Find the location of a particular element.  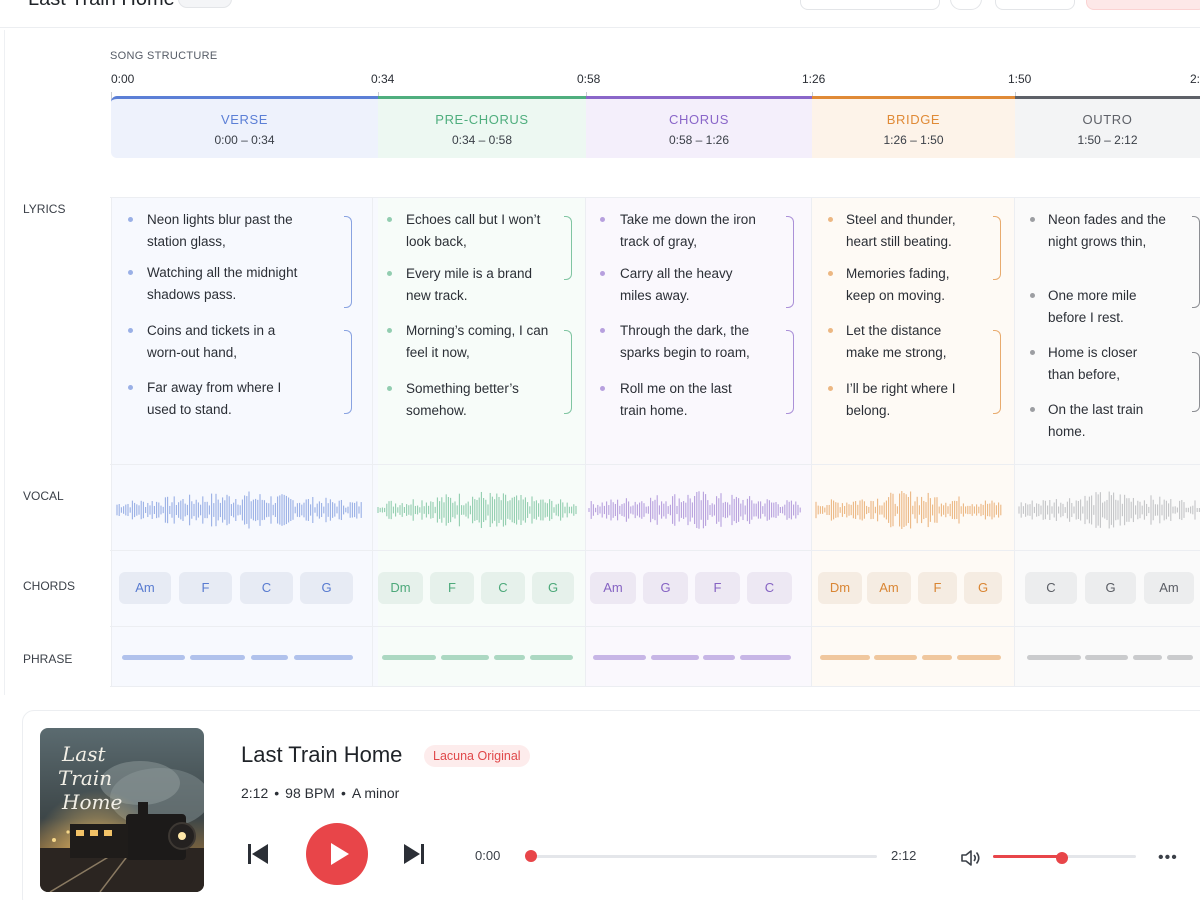

section-outro: OUTRO 1:50 – 2:12 is located at coordinates (1107, 127).